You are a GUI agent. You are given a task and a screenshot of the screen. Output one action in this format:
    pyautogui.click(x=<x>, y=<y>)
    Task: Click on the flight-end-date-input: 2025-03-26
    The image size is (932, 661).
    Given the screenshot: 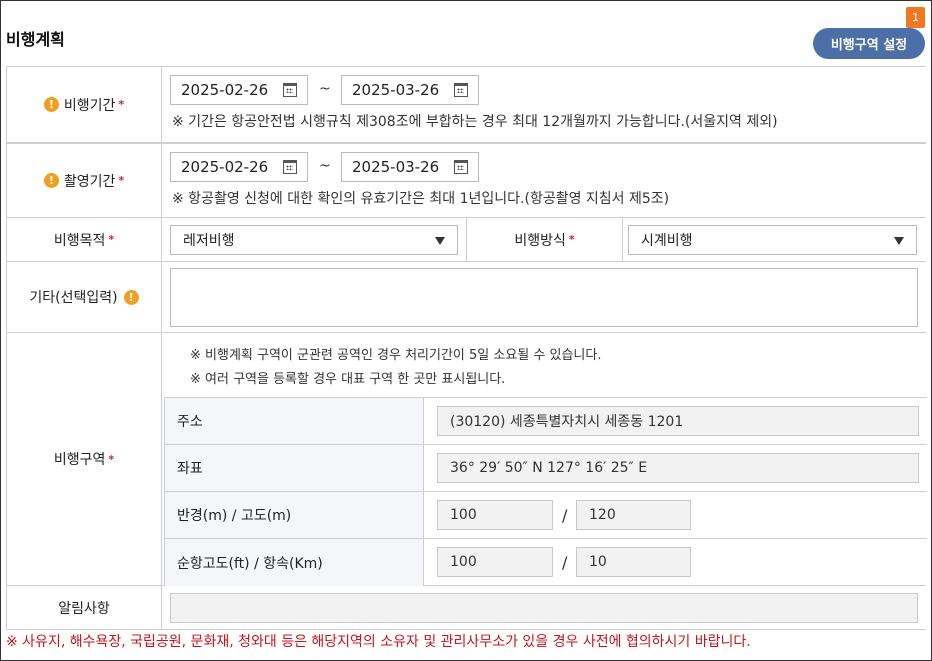 What is the action you would take?
    pyautogui.click(x=410, y=90)
    